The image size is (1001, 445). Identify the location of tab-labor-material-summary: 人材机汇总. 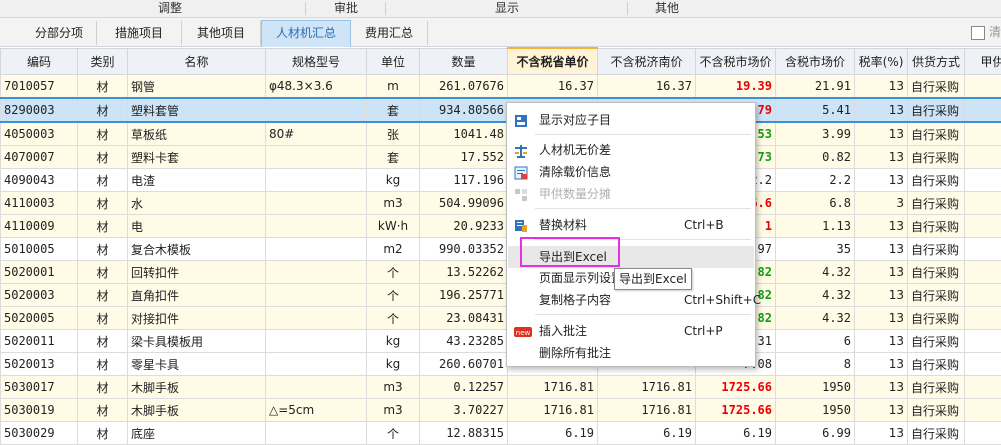
(306, 33).